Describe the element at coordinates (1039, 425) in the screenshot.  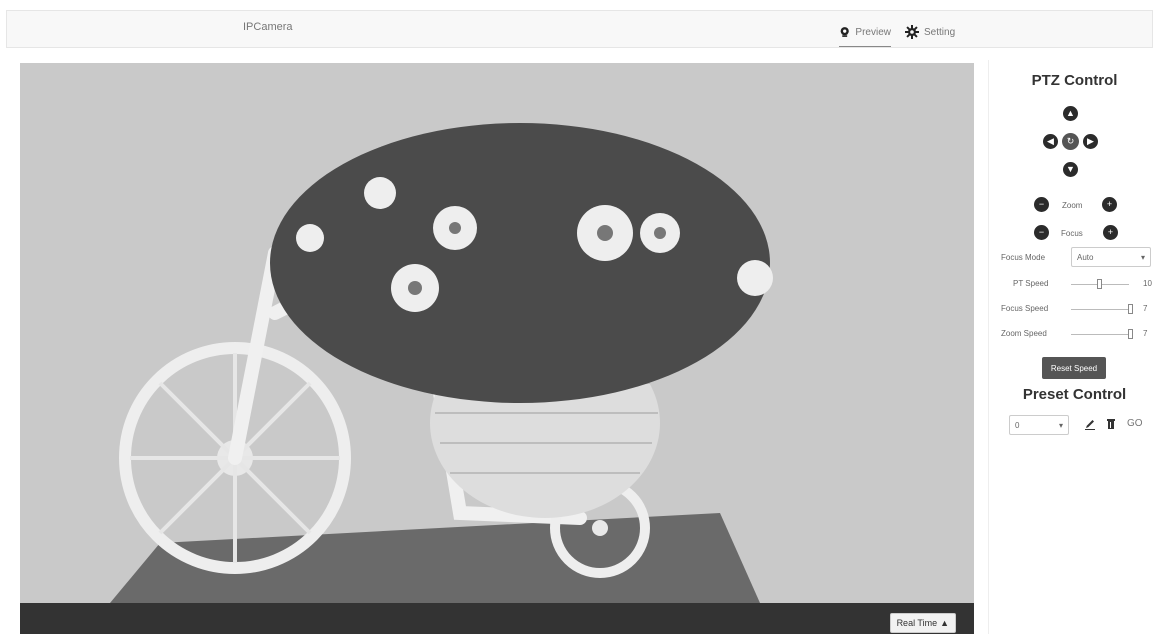
I see `preset-select: 0 ▾` at that location.